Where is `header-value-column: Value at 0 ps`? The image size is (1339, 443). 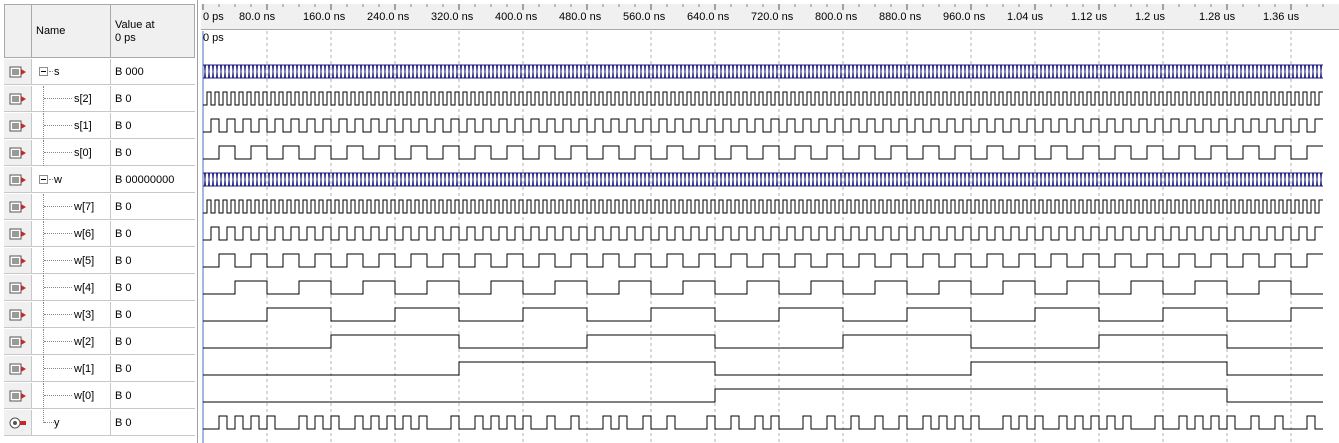 header-value-column: Value at 0 ps is located at coordinates (152, 31).